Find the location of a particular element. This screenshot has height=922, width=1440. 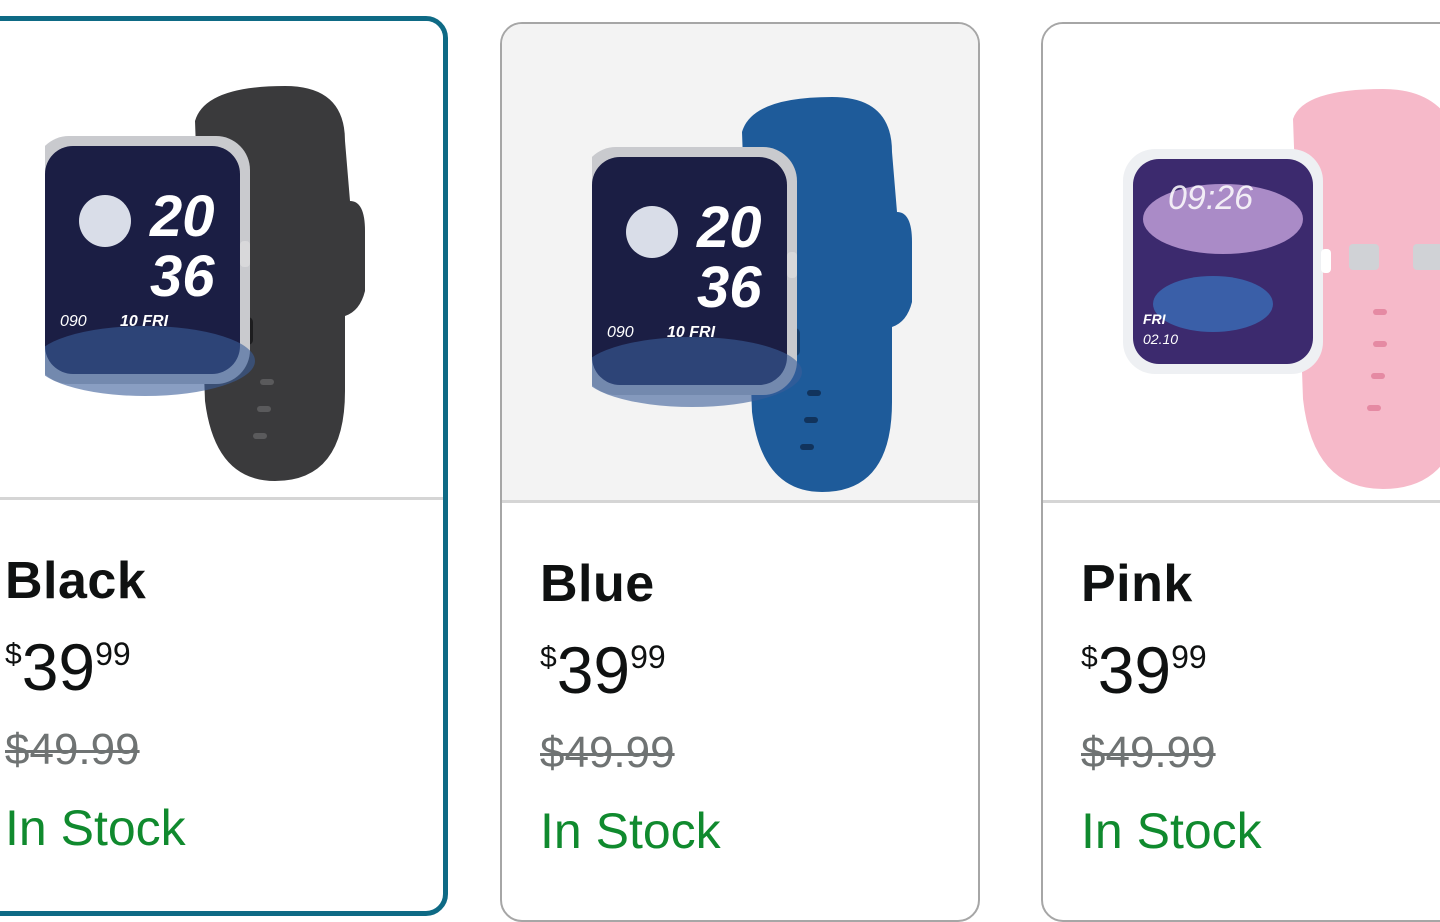

watch-face-date: 02.10 is located at coordinates (1160, 339).